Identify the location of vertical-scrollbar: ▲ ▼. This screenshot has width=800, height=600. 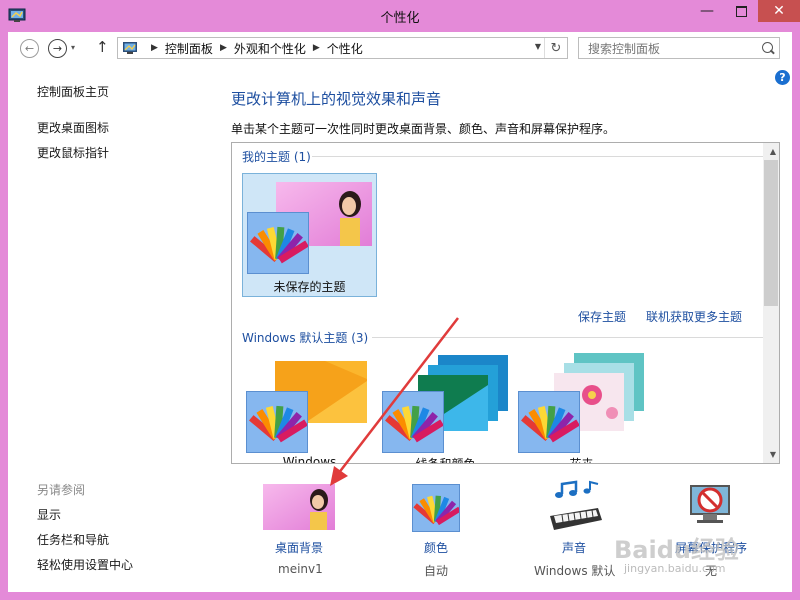
(771, 303).